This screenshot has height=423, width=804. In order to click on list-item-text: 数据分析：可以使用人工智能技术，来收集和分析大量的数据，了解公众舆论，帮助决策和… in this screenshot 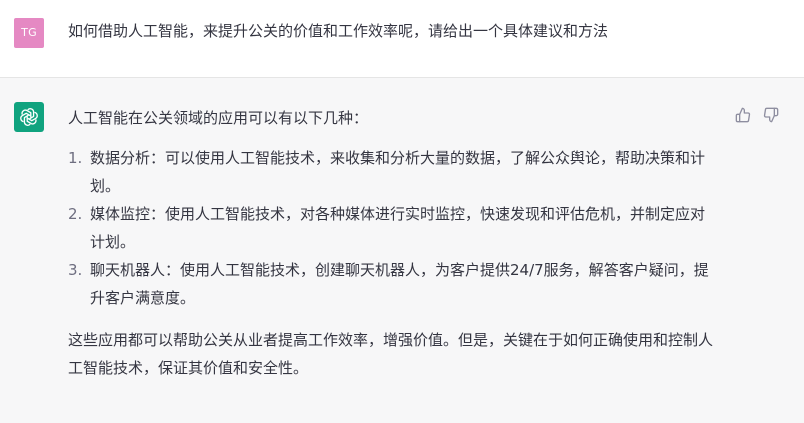, I will do `click(398, 172)`.